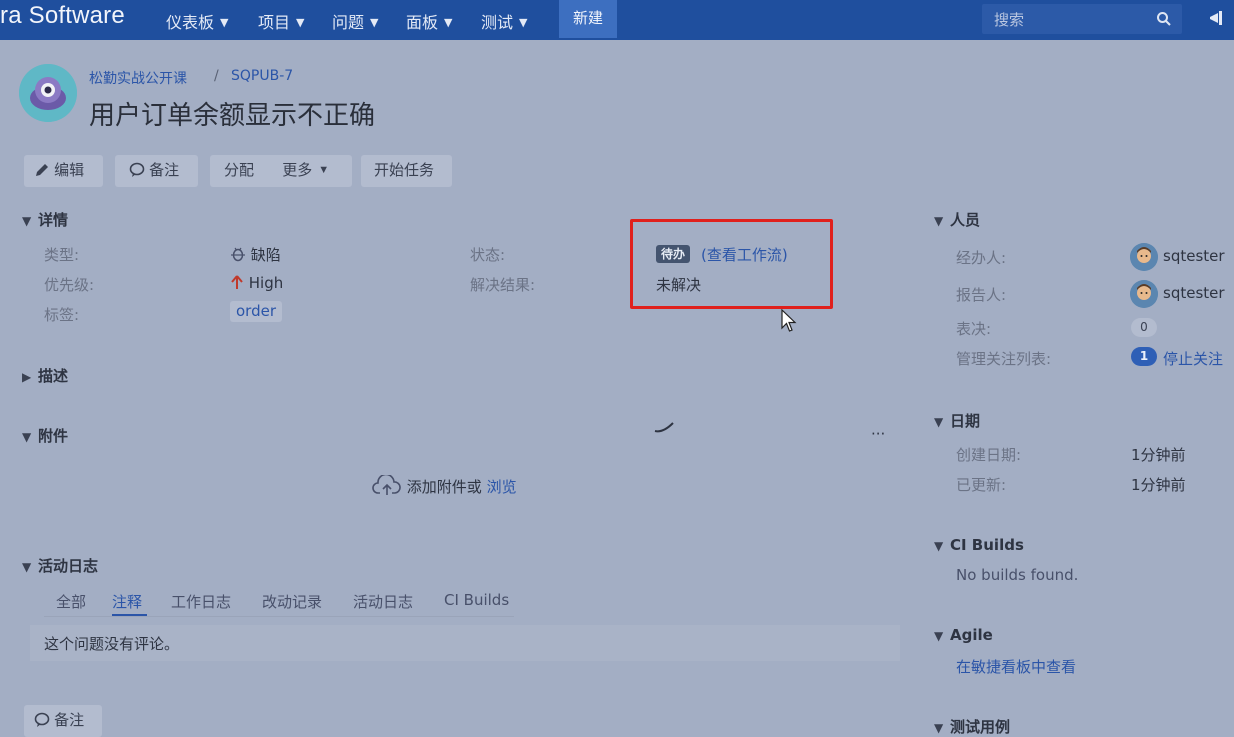  Describe the element at coordinates (42, 719) in the screenshot. I see `comment-icon` at that location.